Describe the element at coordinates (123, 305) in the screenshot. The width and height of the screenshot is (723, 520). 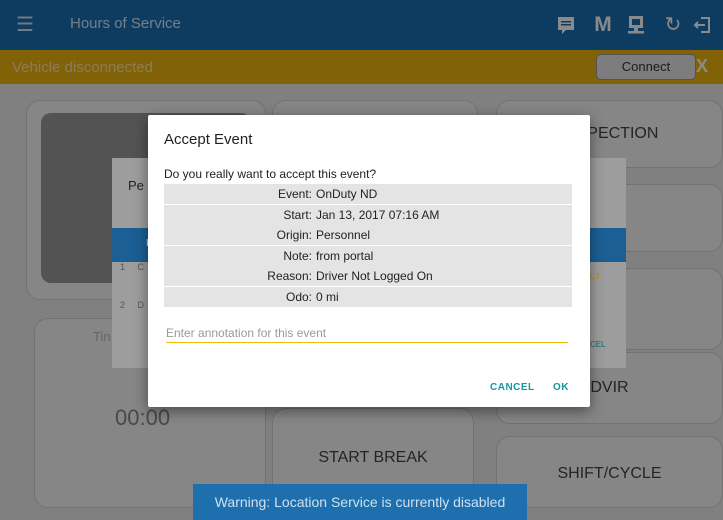
I see `event-row-2-number: 2` at that location.